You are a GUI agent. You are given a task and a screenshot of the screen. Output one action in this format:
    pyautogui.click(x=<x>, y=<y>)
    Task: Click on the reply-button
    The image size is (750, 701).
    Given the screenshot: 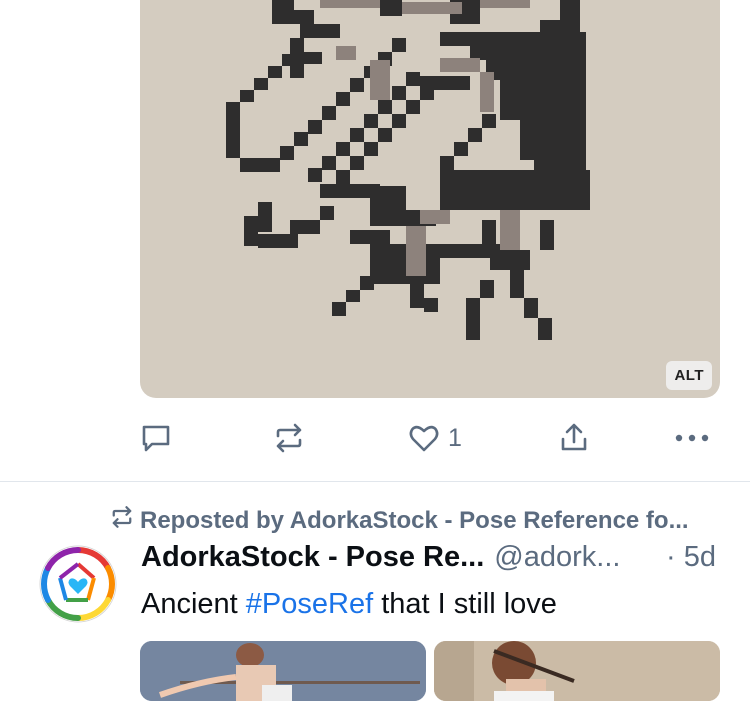 What is the action you would take?
    pyautogui.click(x=156, y=438)
    